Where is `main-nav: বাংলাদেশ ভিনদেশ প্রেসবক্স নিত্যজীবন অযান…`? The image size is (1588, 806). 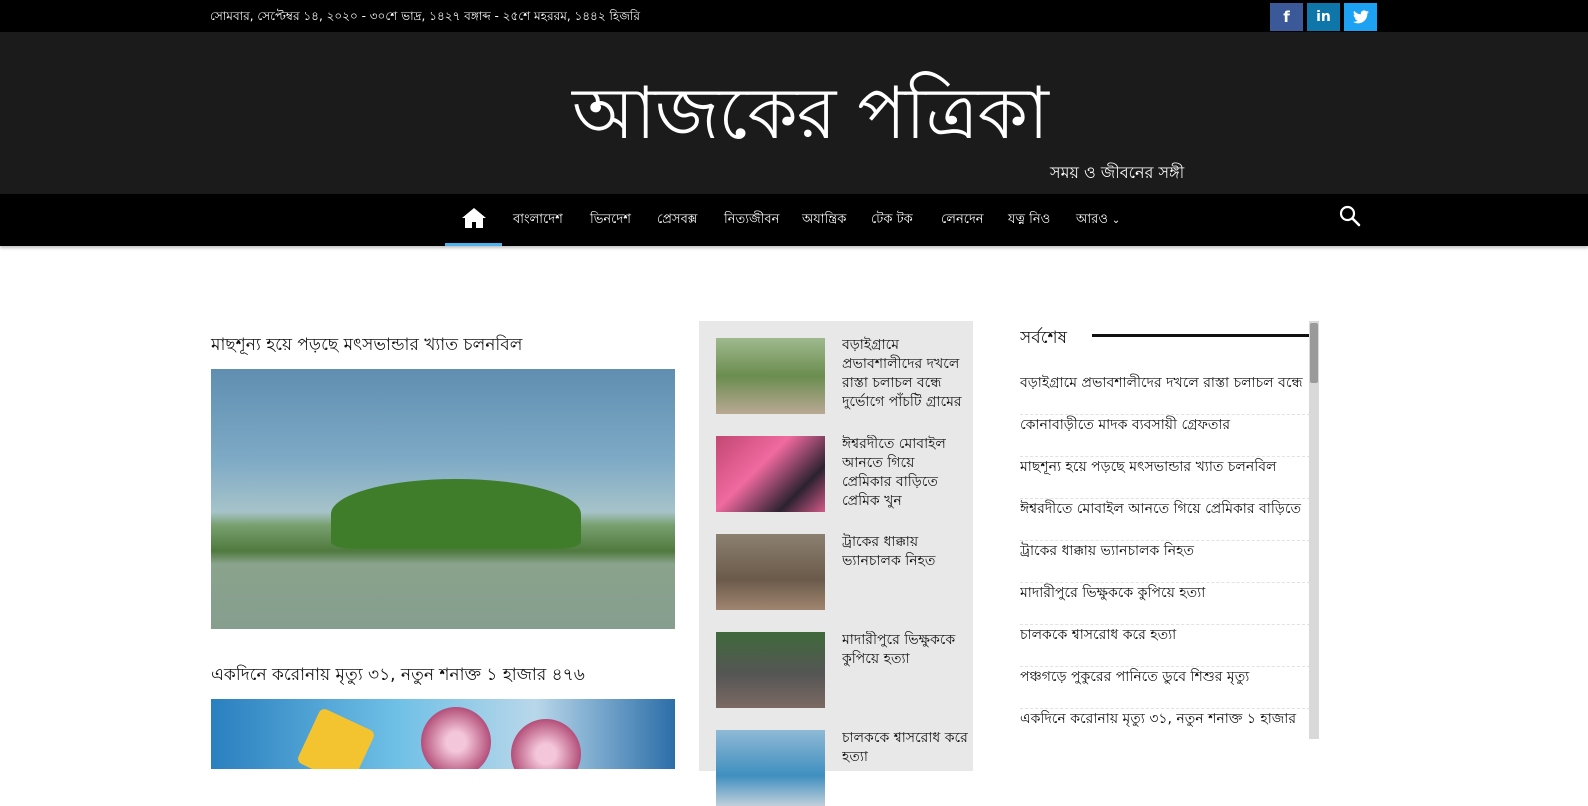 main-nav: বাংলাদেশ ভিনদেশ প্রেসবক্স নিত্যজীবন অযান… is located at coordinates (794, 220).